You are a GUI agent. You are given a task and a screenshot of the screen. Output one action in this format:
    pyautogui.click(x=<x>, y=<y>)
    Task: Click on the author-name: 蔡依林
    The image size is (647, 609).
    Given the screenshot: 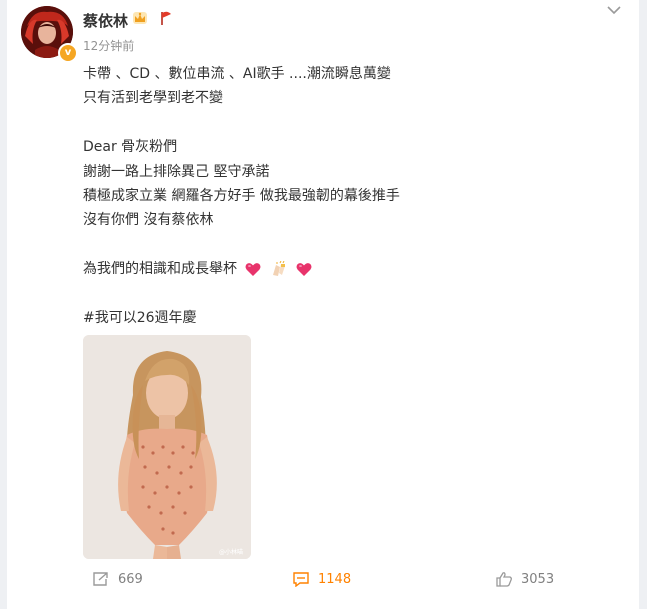 What is the action you would take?
    pyautogui.click(x=105, y=20)
    